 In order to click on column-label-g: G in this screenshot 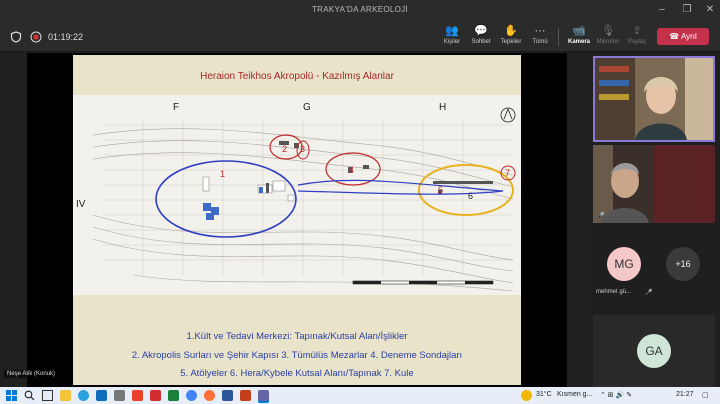, I will do `click(307, 107)`.